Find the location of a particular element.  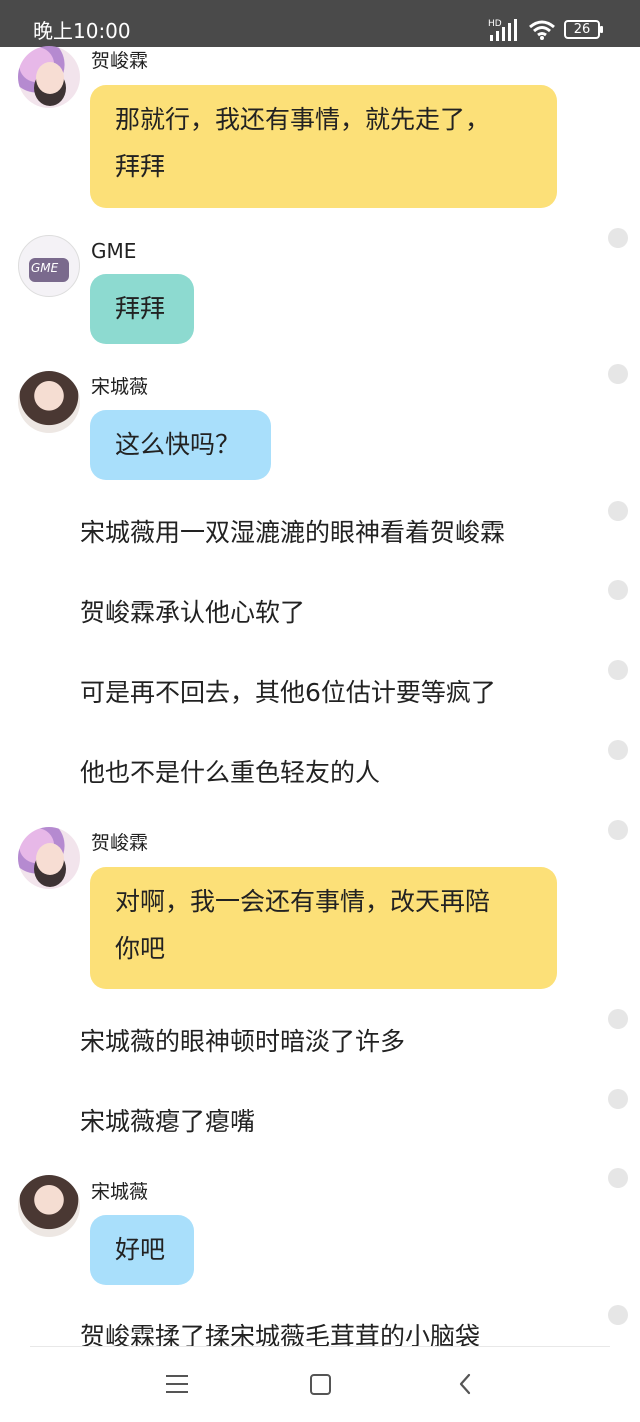

status-icons: HD 26 is located at coordinates (545, 30).